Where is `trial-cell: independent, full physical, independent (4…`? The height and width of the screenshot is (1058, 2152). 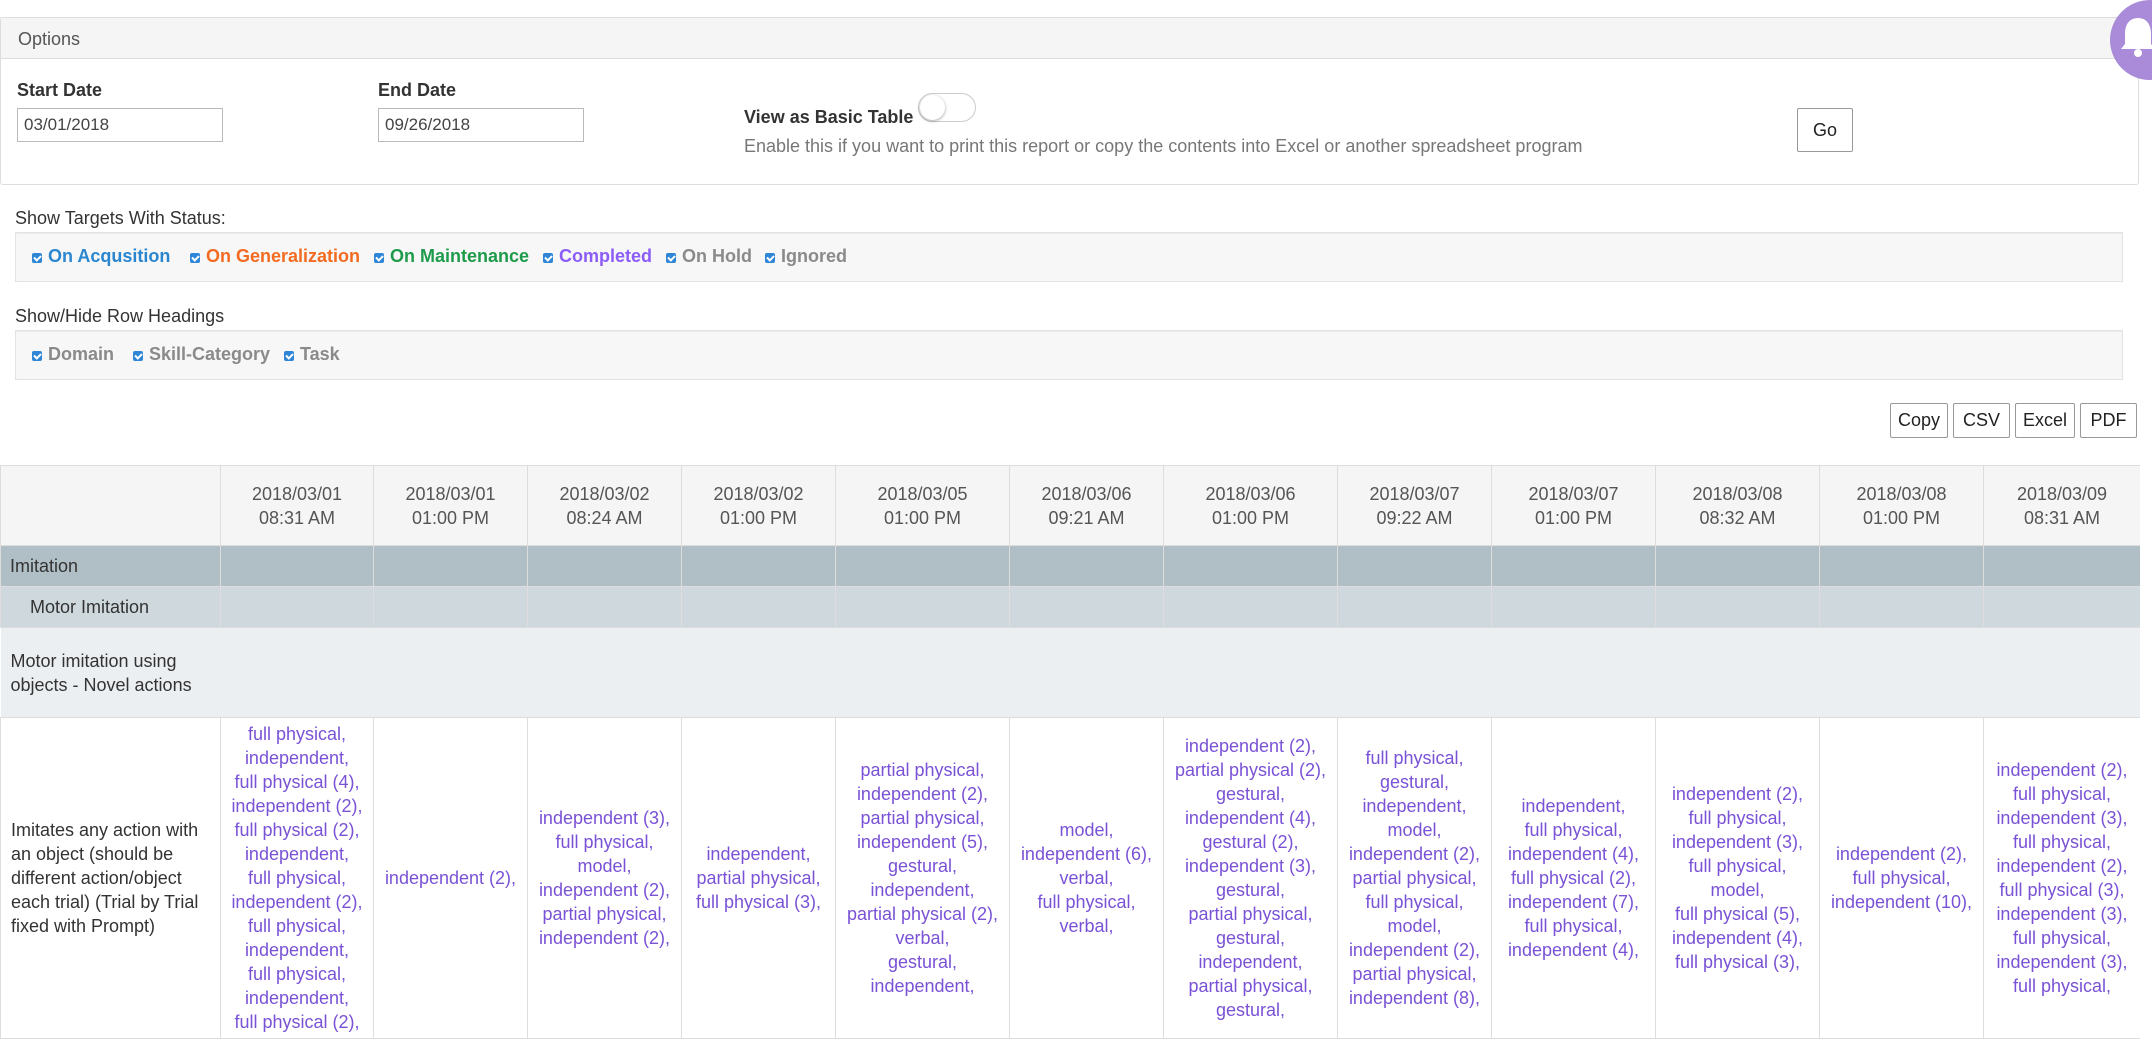 trial-cell: independent, full physical, independent (4… is located at coordinates (1573, 878).